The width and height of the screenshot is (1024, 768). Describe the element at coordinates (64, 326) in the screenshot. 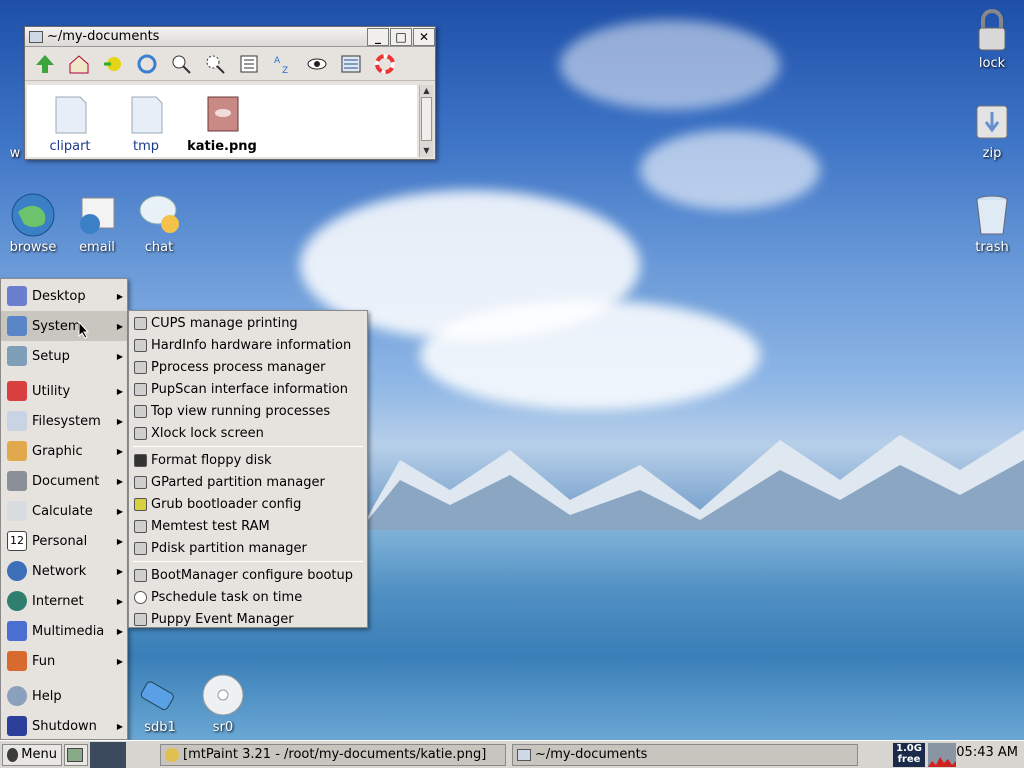

I see `menu-item-system: System ▶` at that location.